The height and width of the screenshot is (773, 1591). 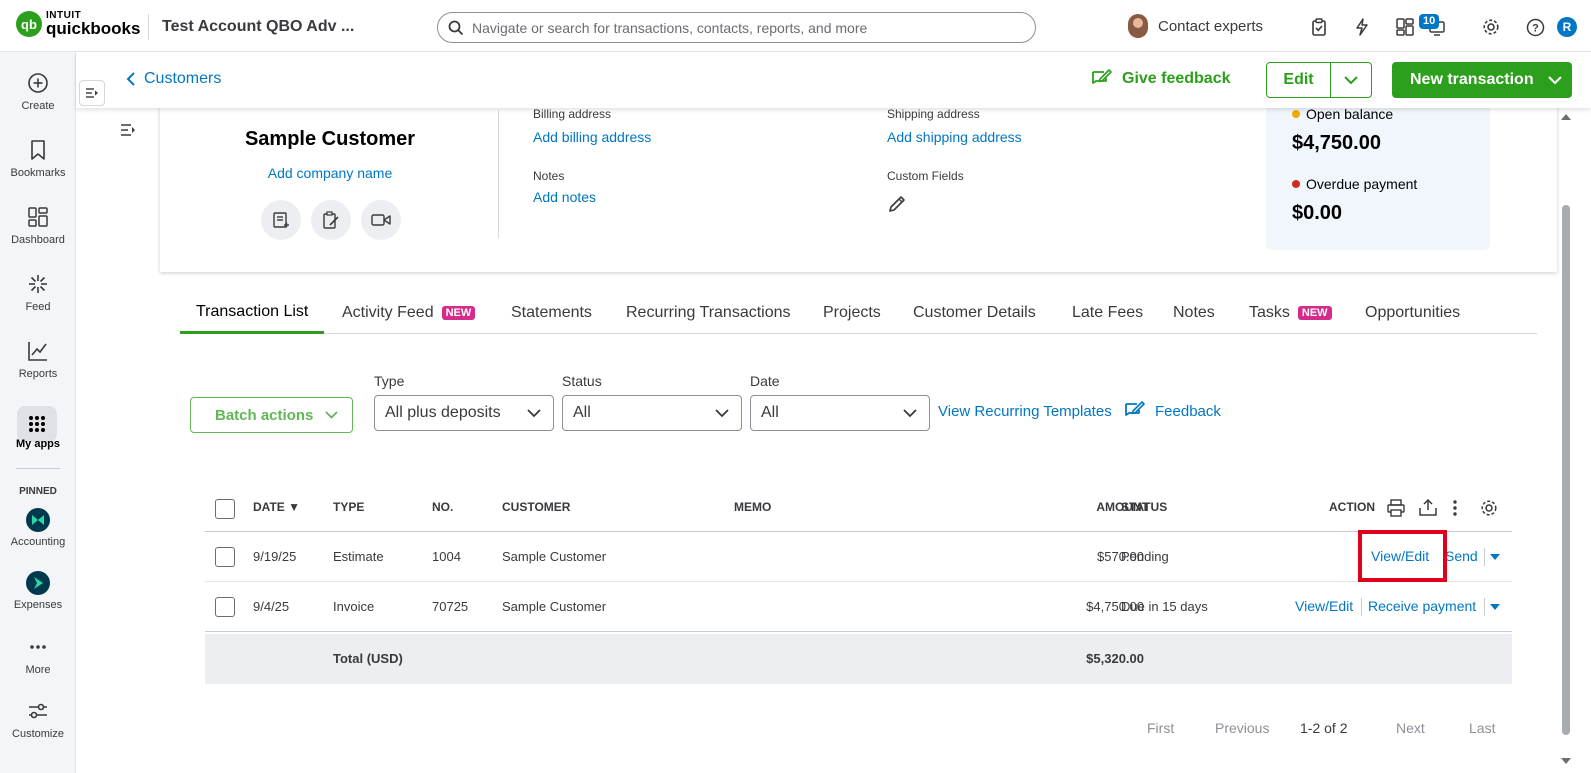 What do you see at coordinates (38, 528) in the screenshot?
I see `nav-accounting: Accounting` at bounding box center [38, 528].